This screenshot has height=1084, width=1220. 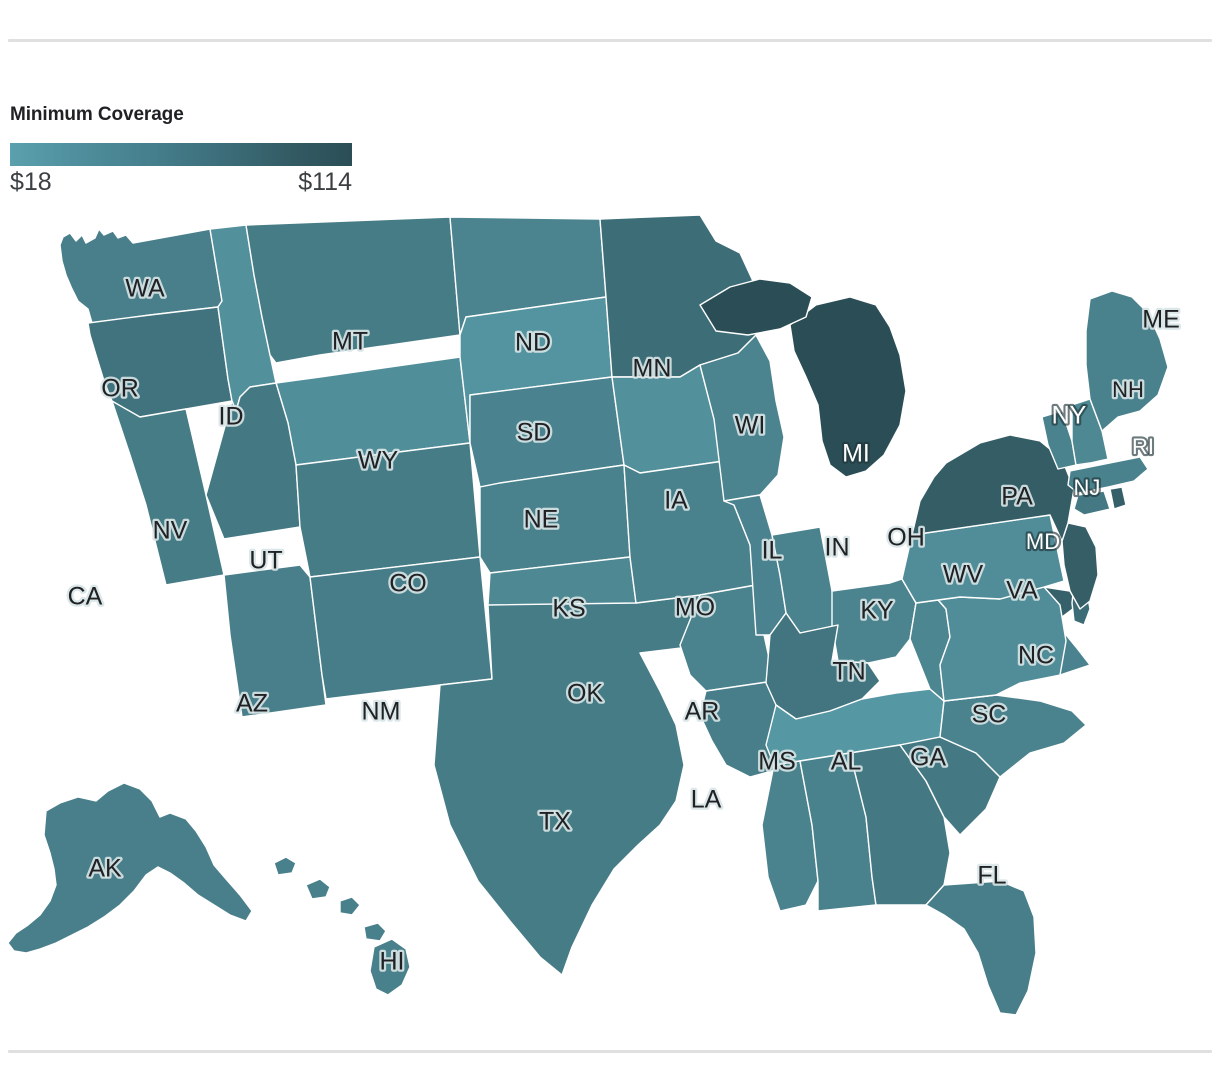 I want to click on legend-min-label: $18, so click(x=31, y=182).